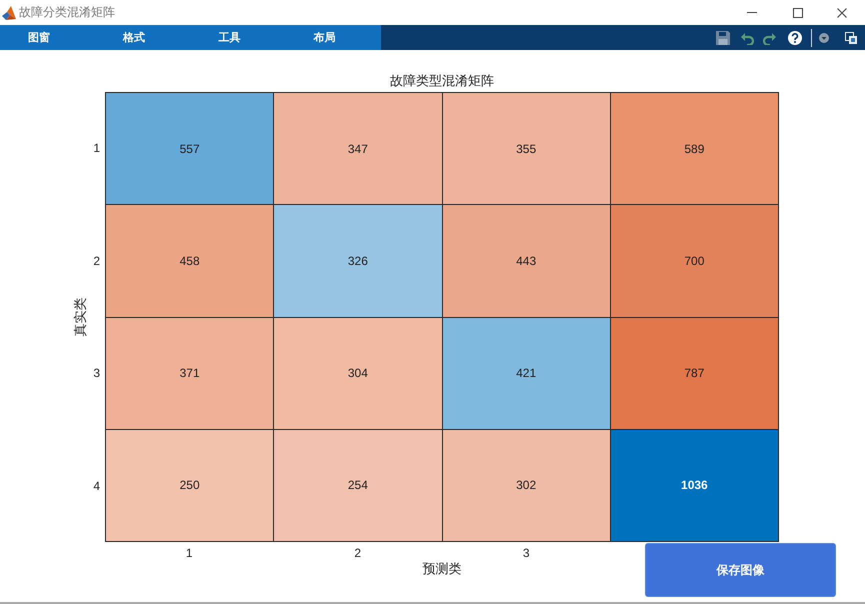 The width and height of the screenshot is (865, 604). Describe the element at coordinates (39, 38) in the screenshot. I see `ribbon-tab: 图窗` at that location.